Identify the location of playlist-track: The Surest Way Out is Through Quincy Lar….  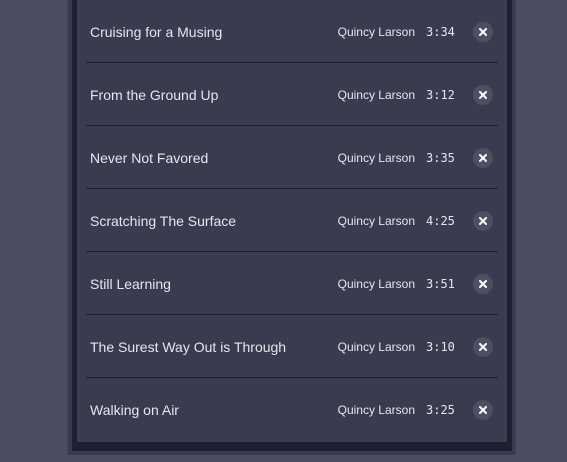
(292, 346).